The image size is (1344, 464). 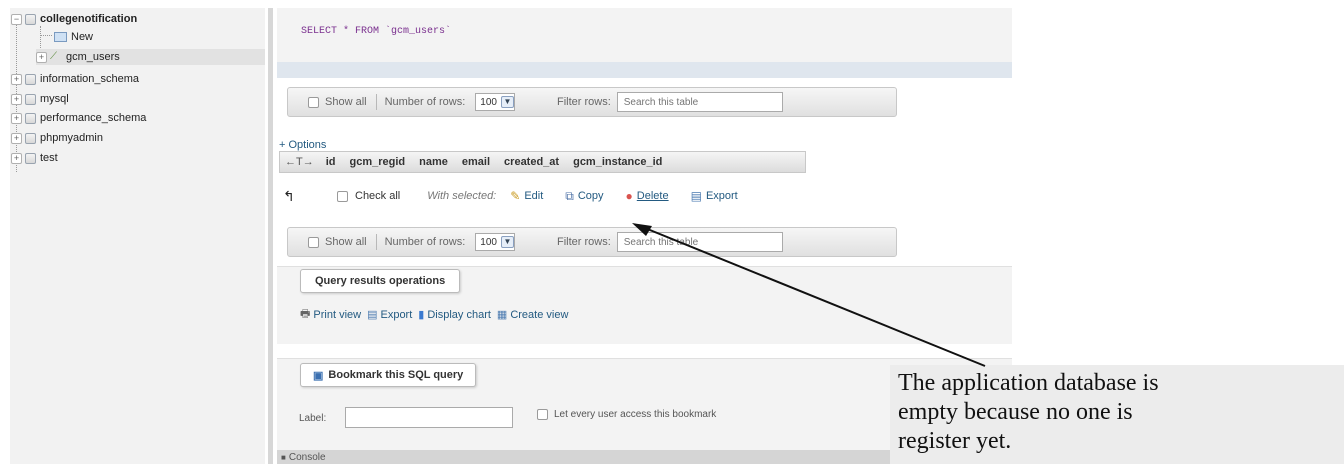 What do you see at coordinates (93, 118) in the screenshot?
I see `db-name: performance_schema` at bounding box center [93, 118].